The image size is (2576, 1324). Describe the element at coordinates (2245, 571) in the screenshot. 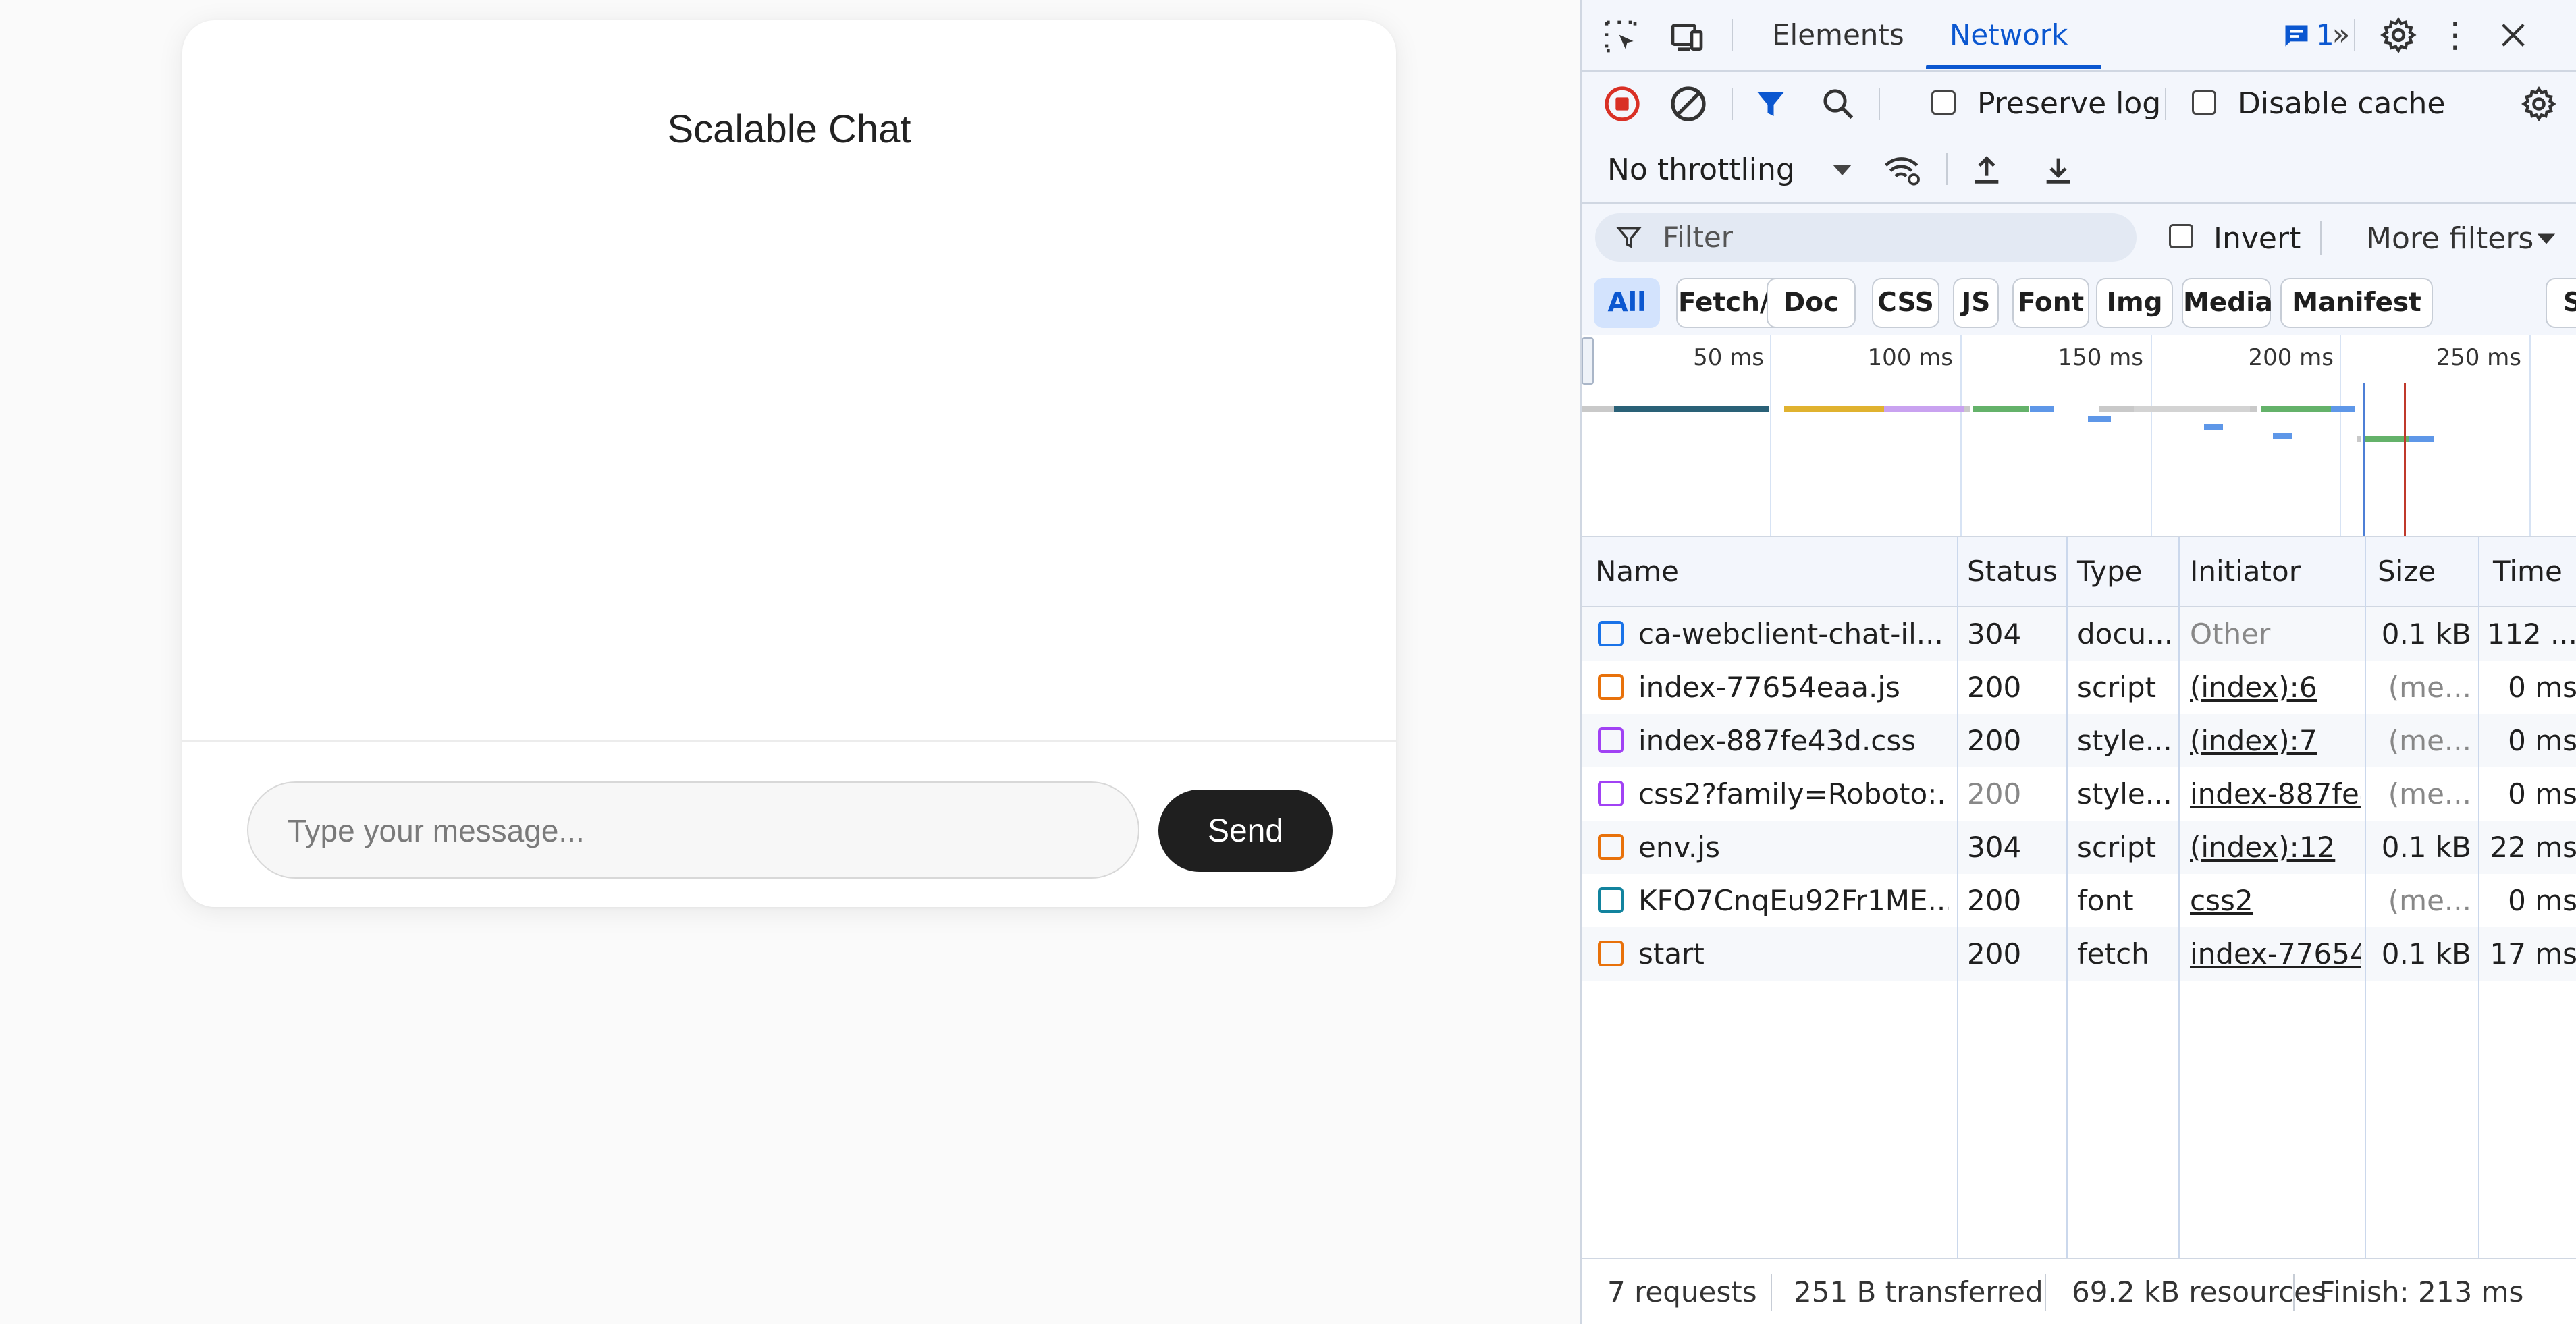

I see `column-header-initiator: Initiator` at that location.